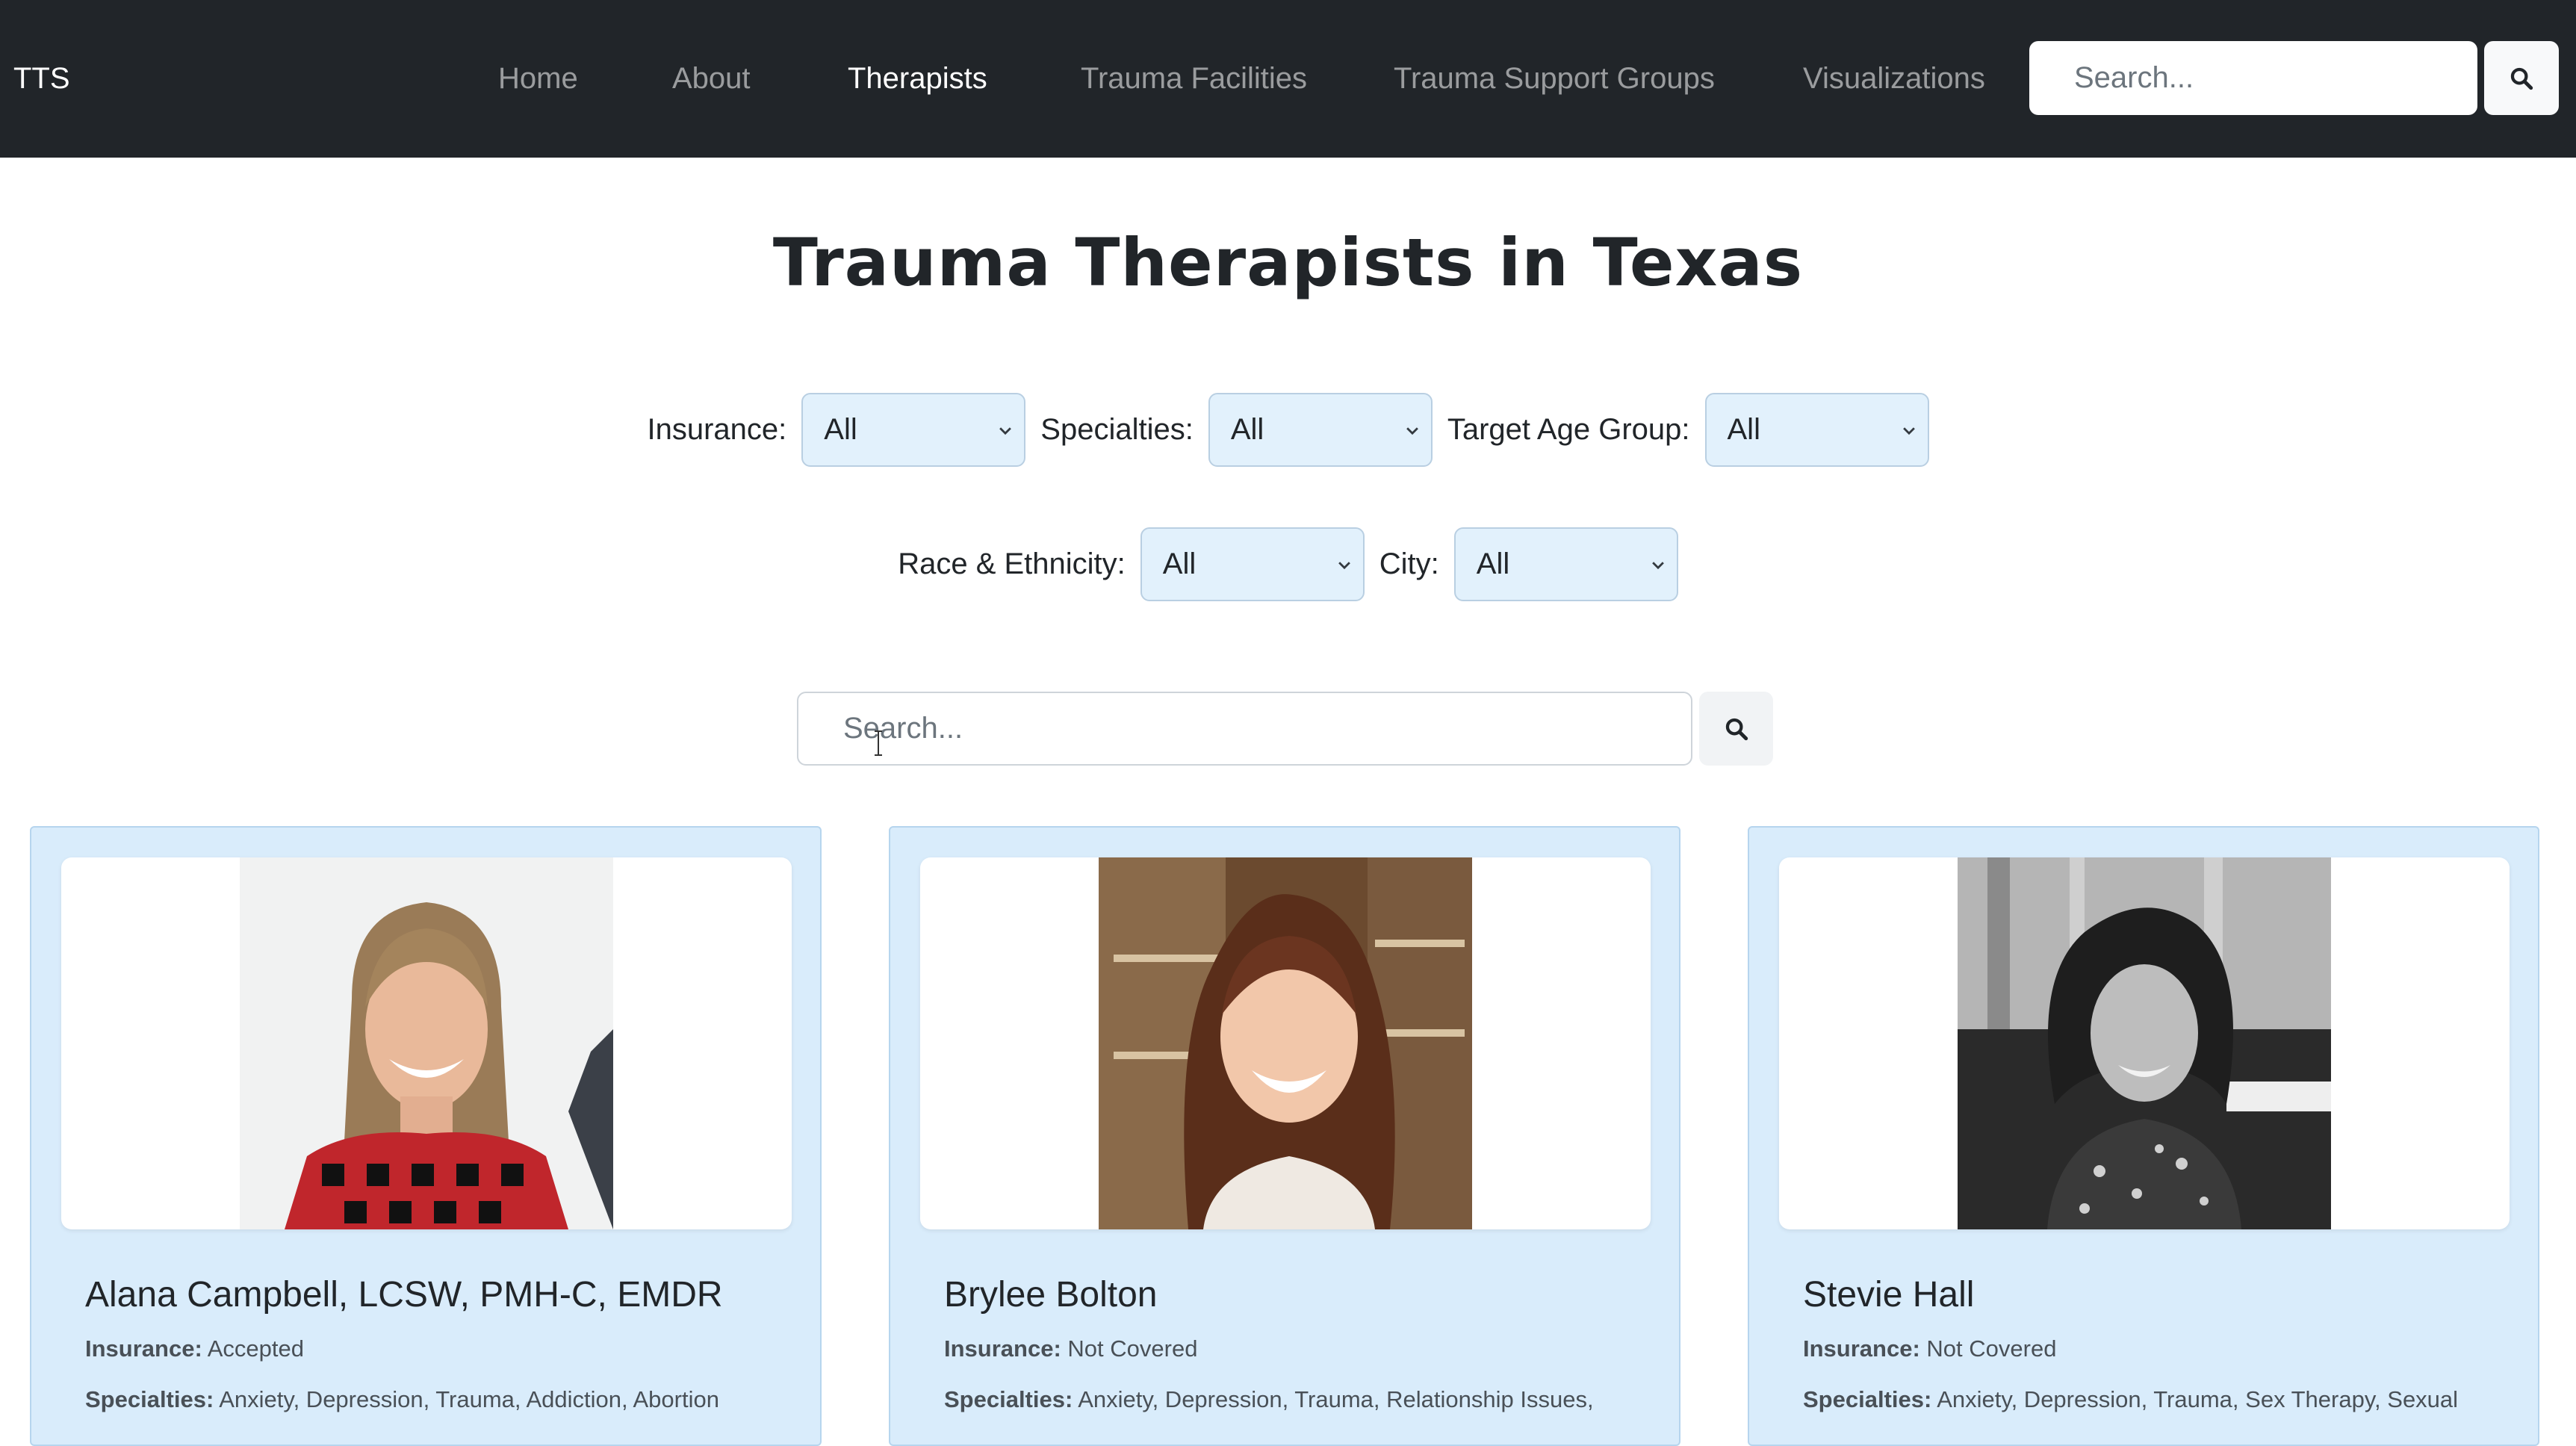 The height and width of the screenshot is (1446, 2576). Describe the element at coordinates (256, 1348) in the screenshot. I see `insurance-value: Accepted` at that location.